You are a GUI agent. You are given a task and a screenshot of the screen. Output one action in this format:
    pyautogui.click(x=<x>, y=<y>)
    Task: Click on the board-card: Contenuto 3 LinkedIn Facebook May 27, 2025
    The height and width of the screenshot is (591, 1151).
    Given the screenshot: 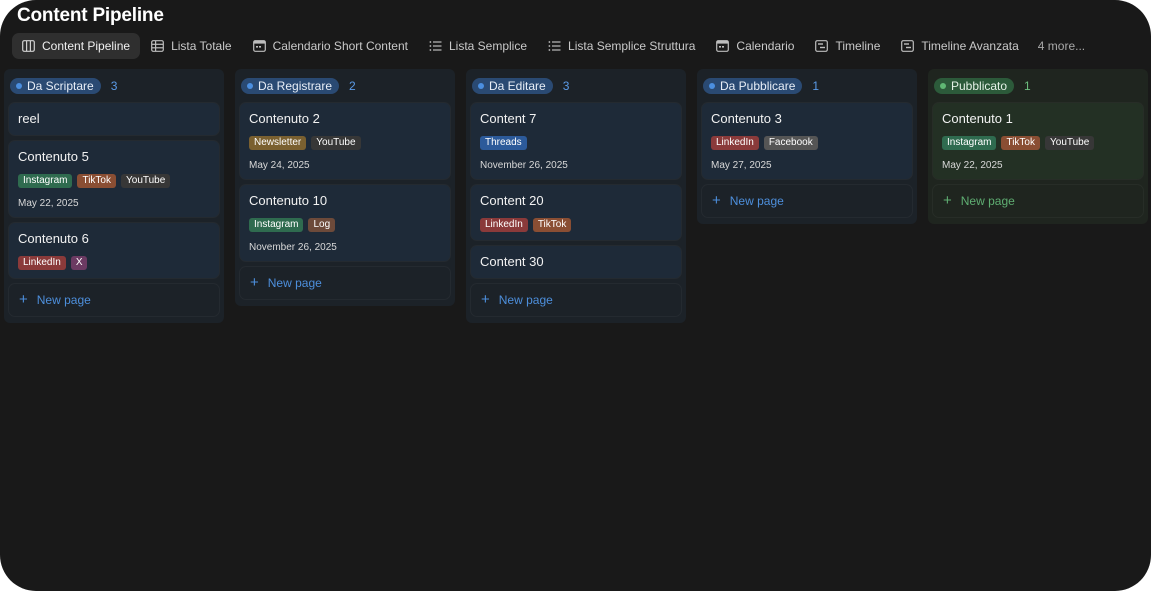 What is the action you would take?
    pyautogui.click(x=807, y=141)
    